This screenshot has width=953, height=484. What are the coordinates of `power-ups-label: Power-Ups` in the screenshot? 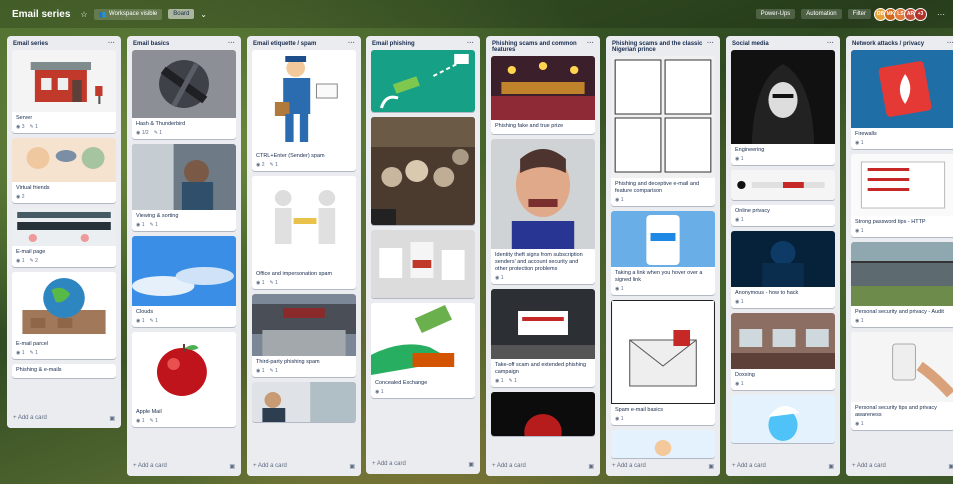 It's located at (775, 14).